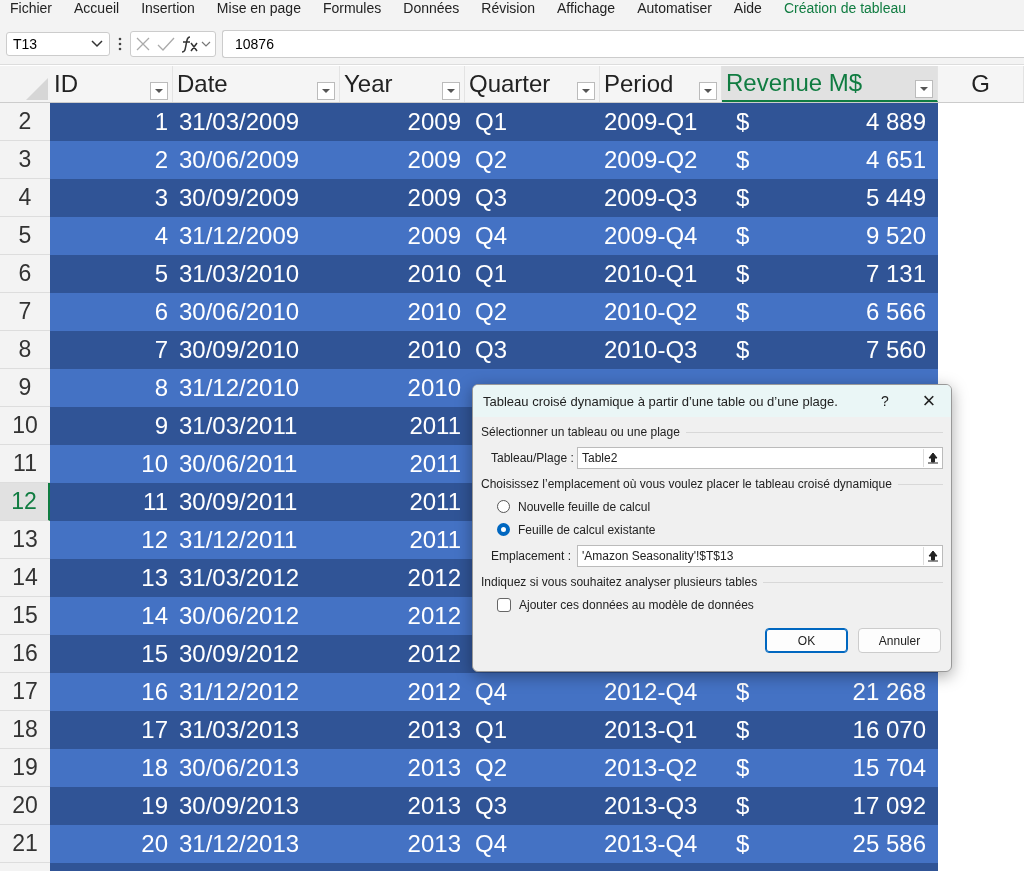 This screenshot has width=1024, height=871. I want to click on table-cell: Q2, so click(491, 312).